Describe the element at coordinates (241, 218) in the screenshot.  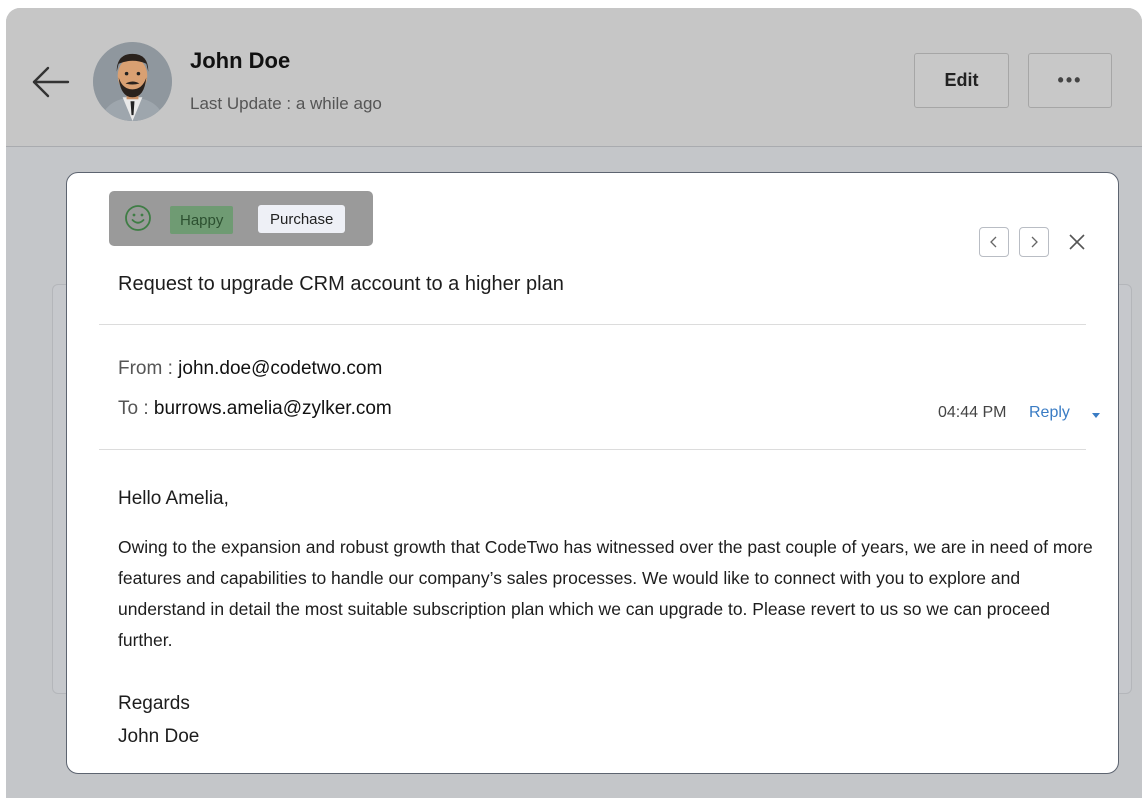
I see `email-tags: Happy Purchase` at that location.